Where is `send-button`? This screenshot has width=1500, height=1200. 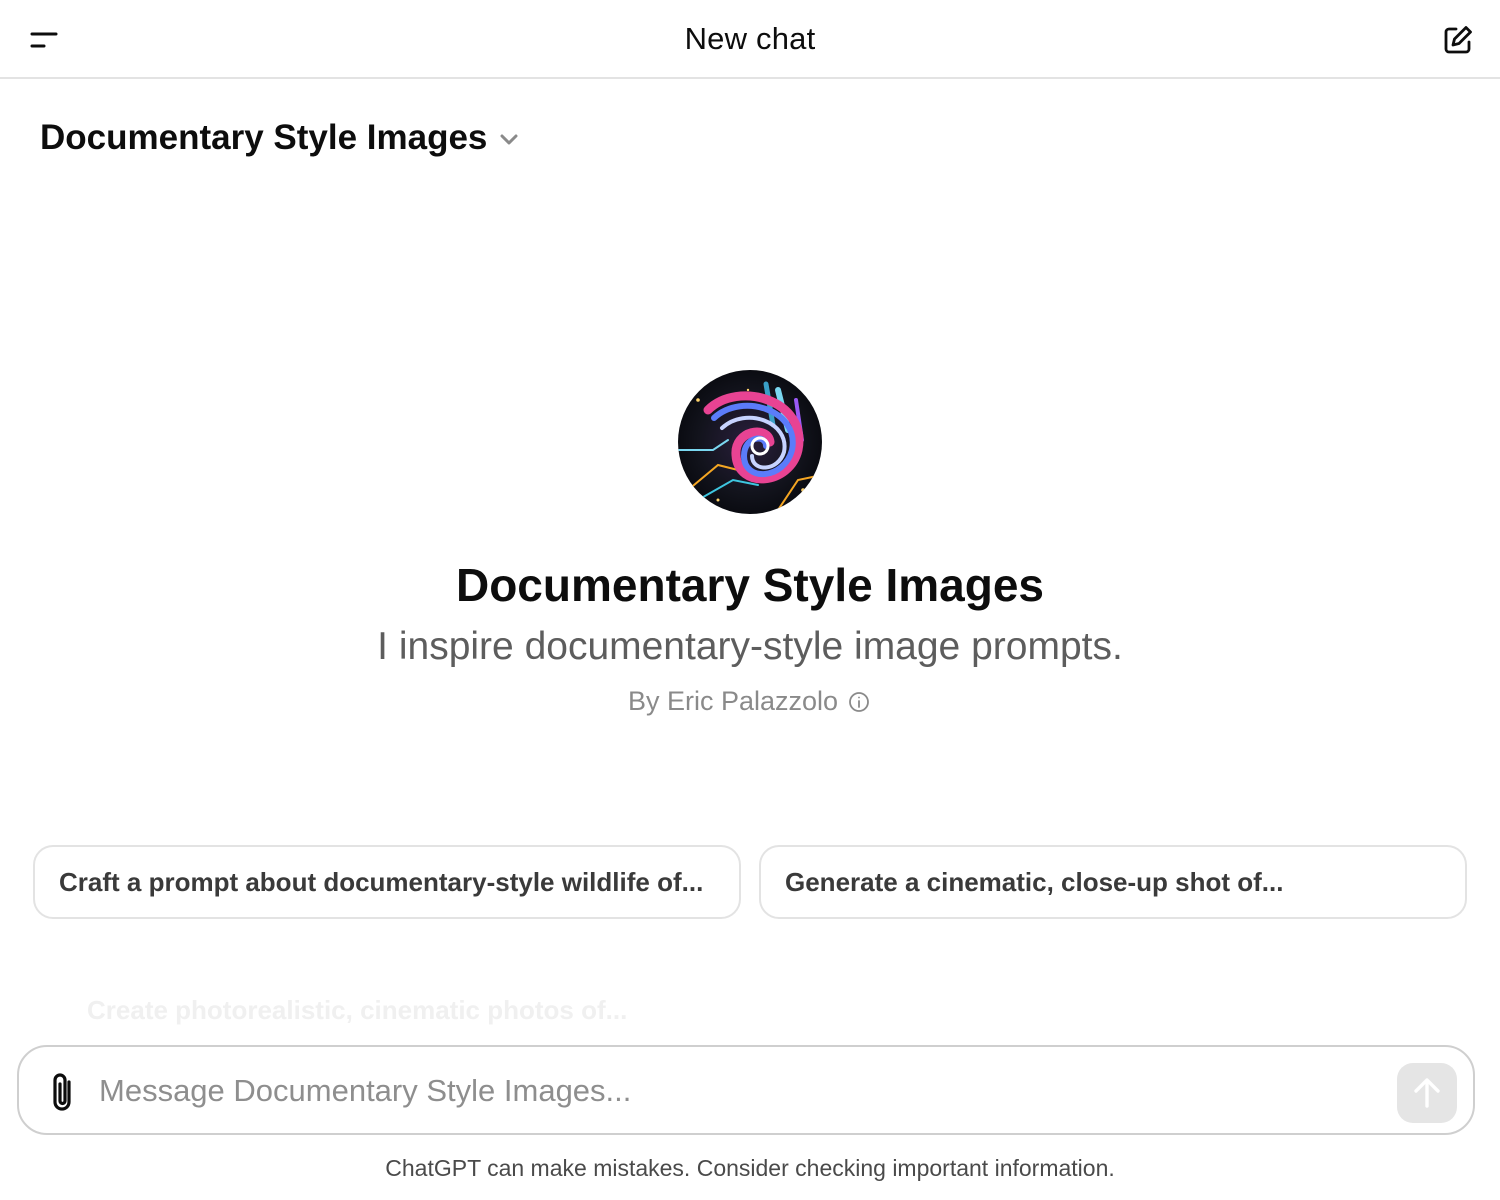 send-button is located at coordinates (1427, 1093).